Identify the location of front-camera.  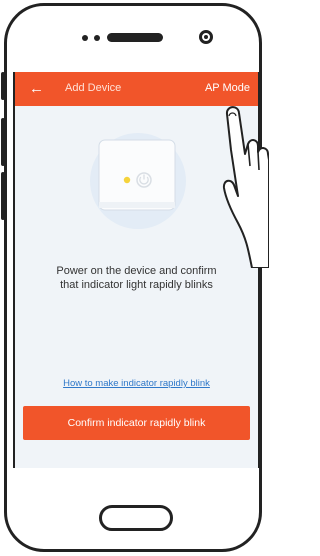
(206, 37).